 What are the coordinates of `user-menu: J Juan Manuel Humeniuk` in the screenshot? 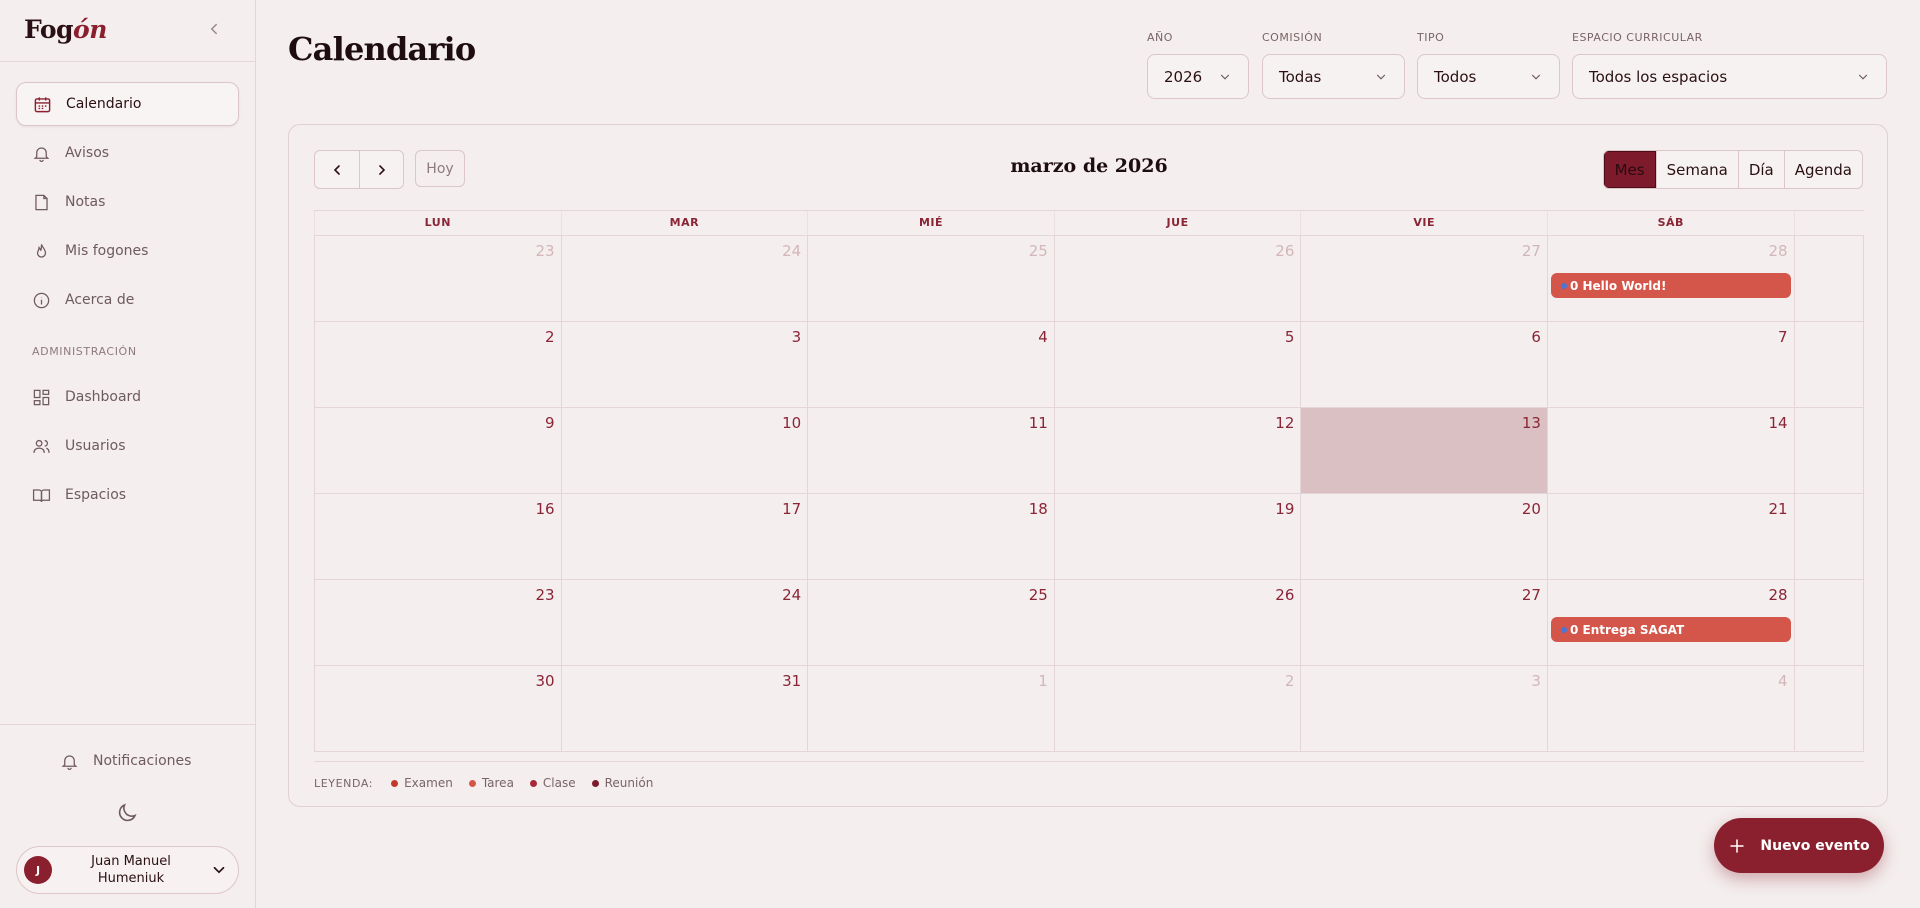 It's located at (127, 870).